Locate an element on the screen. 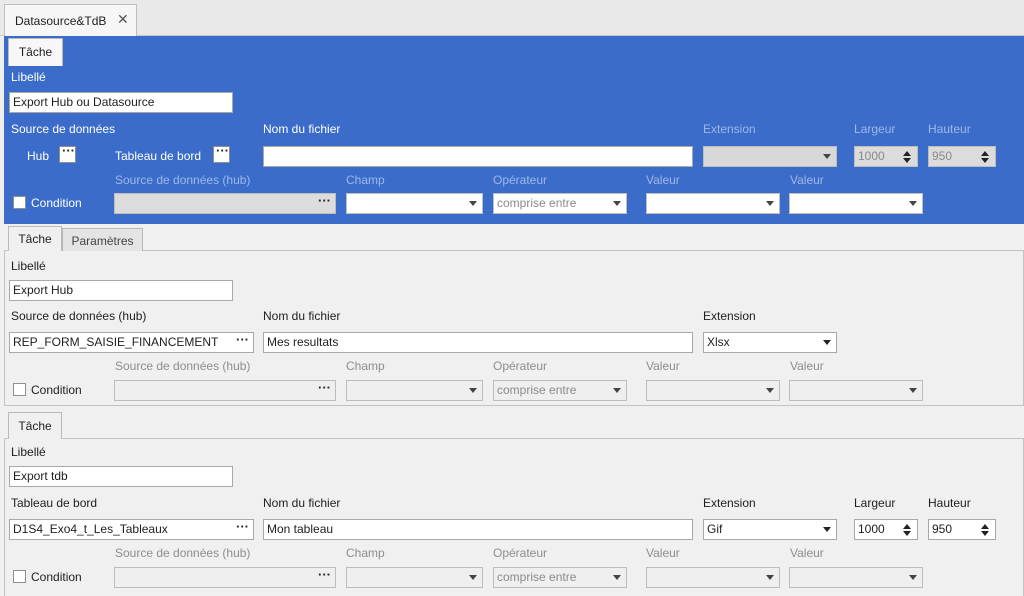 The width and height of the screenshot is (1024, 596). task1-extension-label: Extension is located at coordinates (729, 129).